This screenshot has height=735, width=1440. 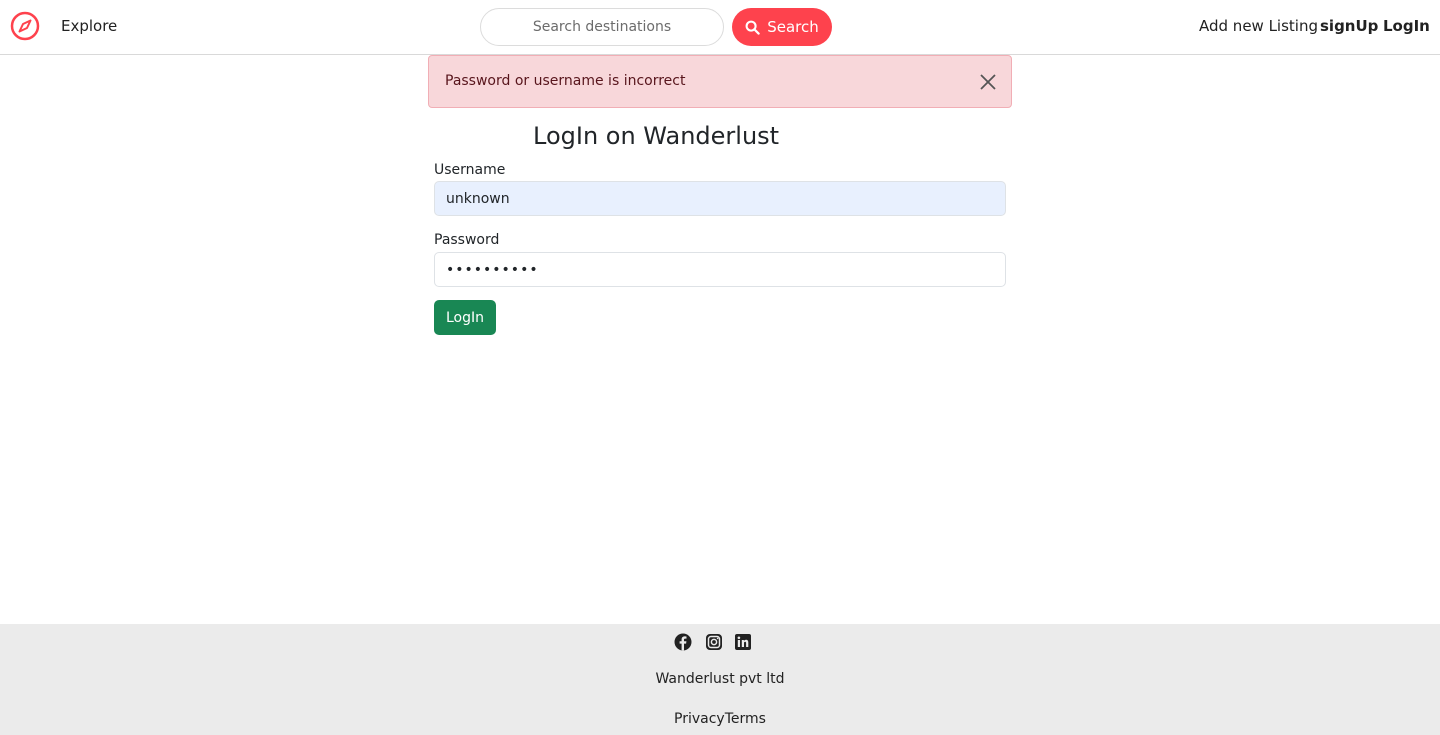 I want to click on close-icon, so click(x=988, y=82).